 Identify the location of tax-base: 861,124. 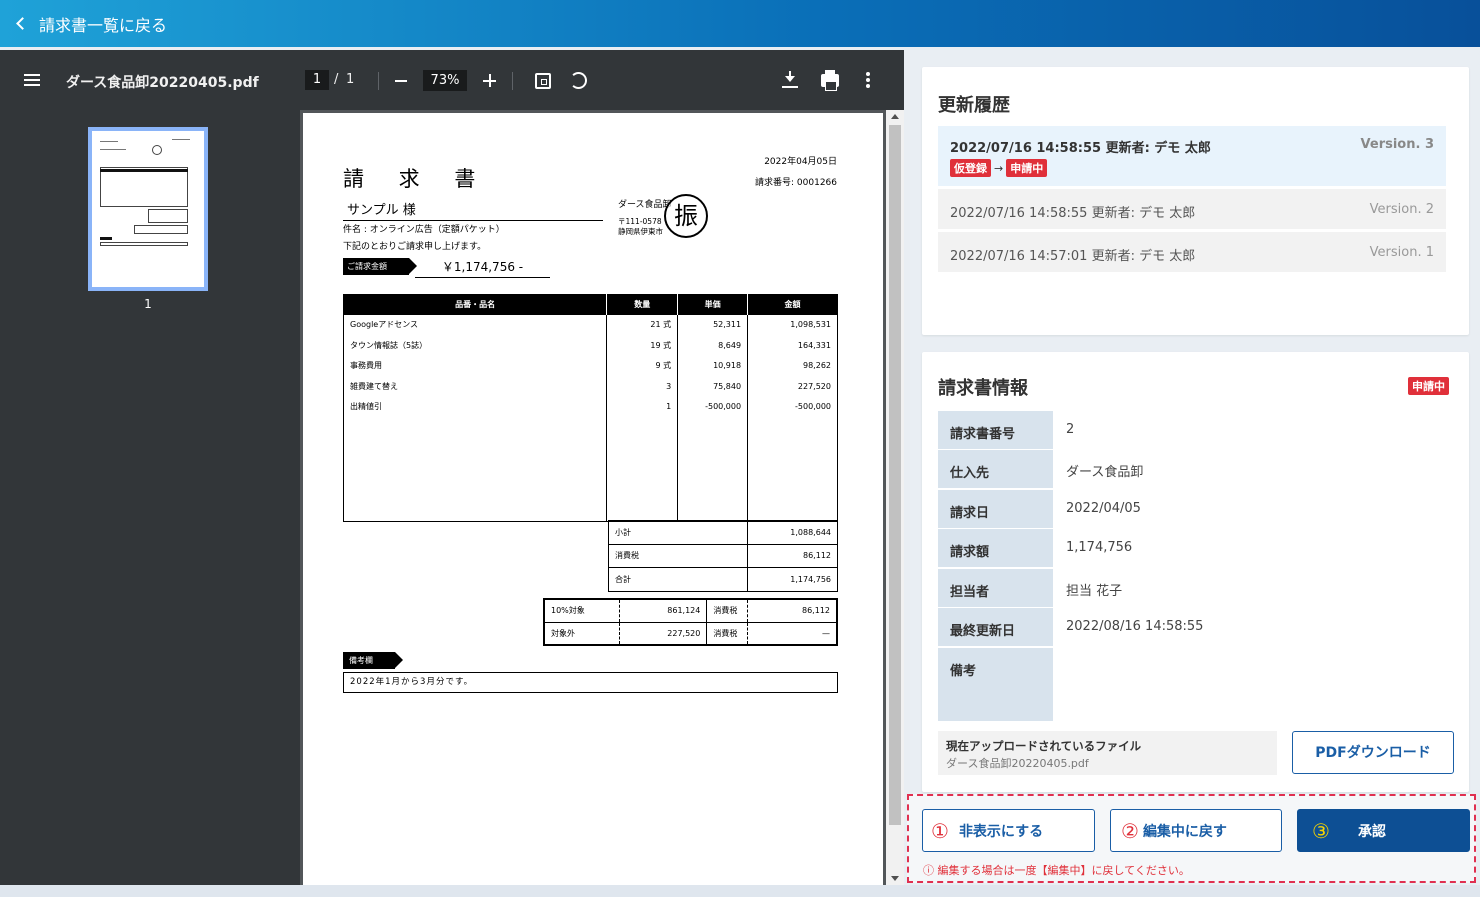
(663, 611).